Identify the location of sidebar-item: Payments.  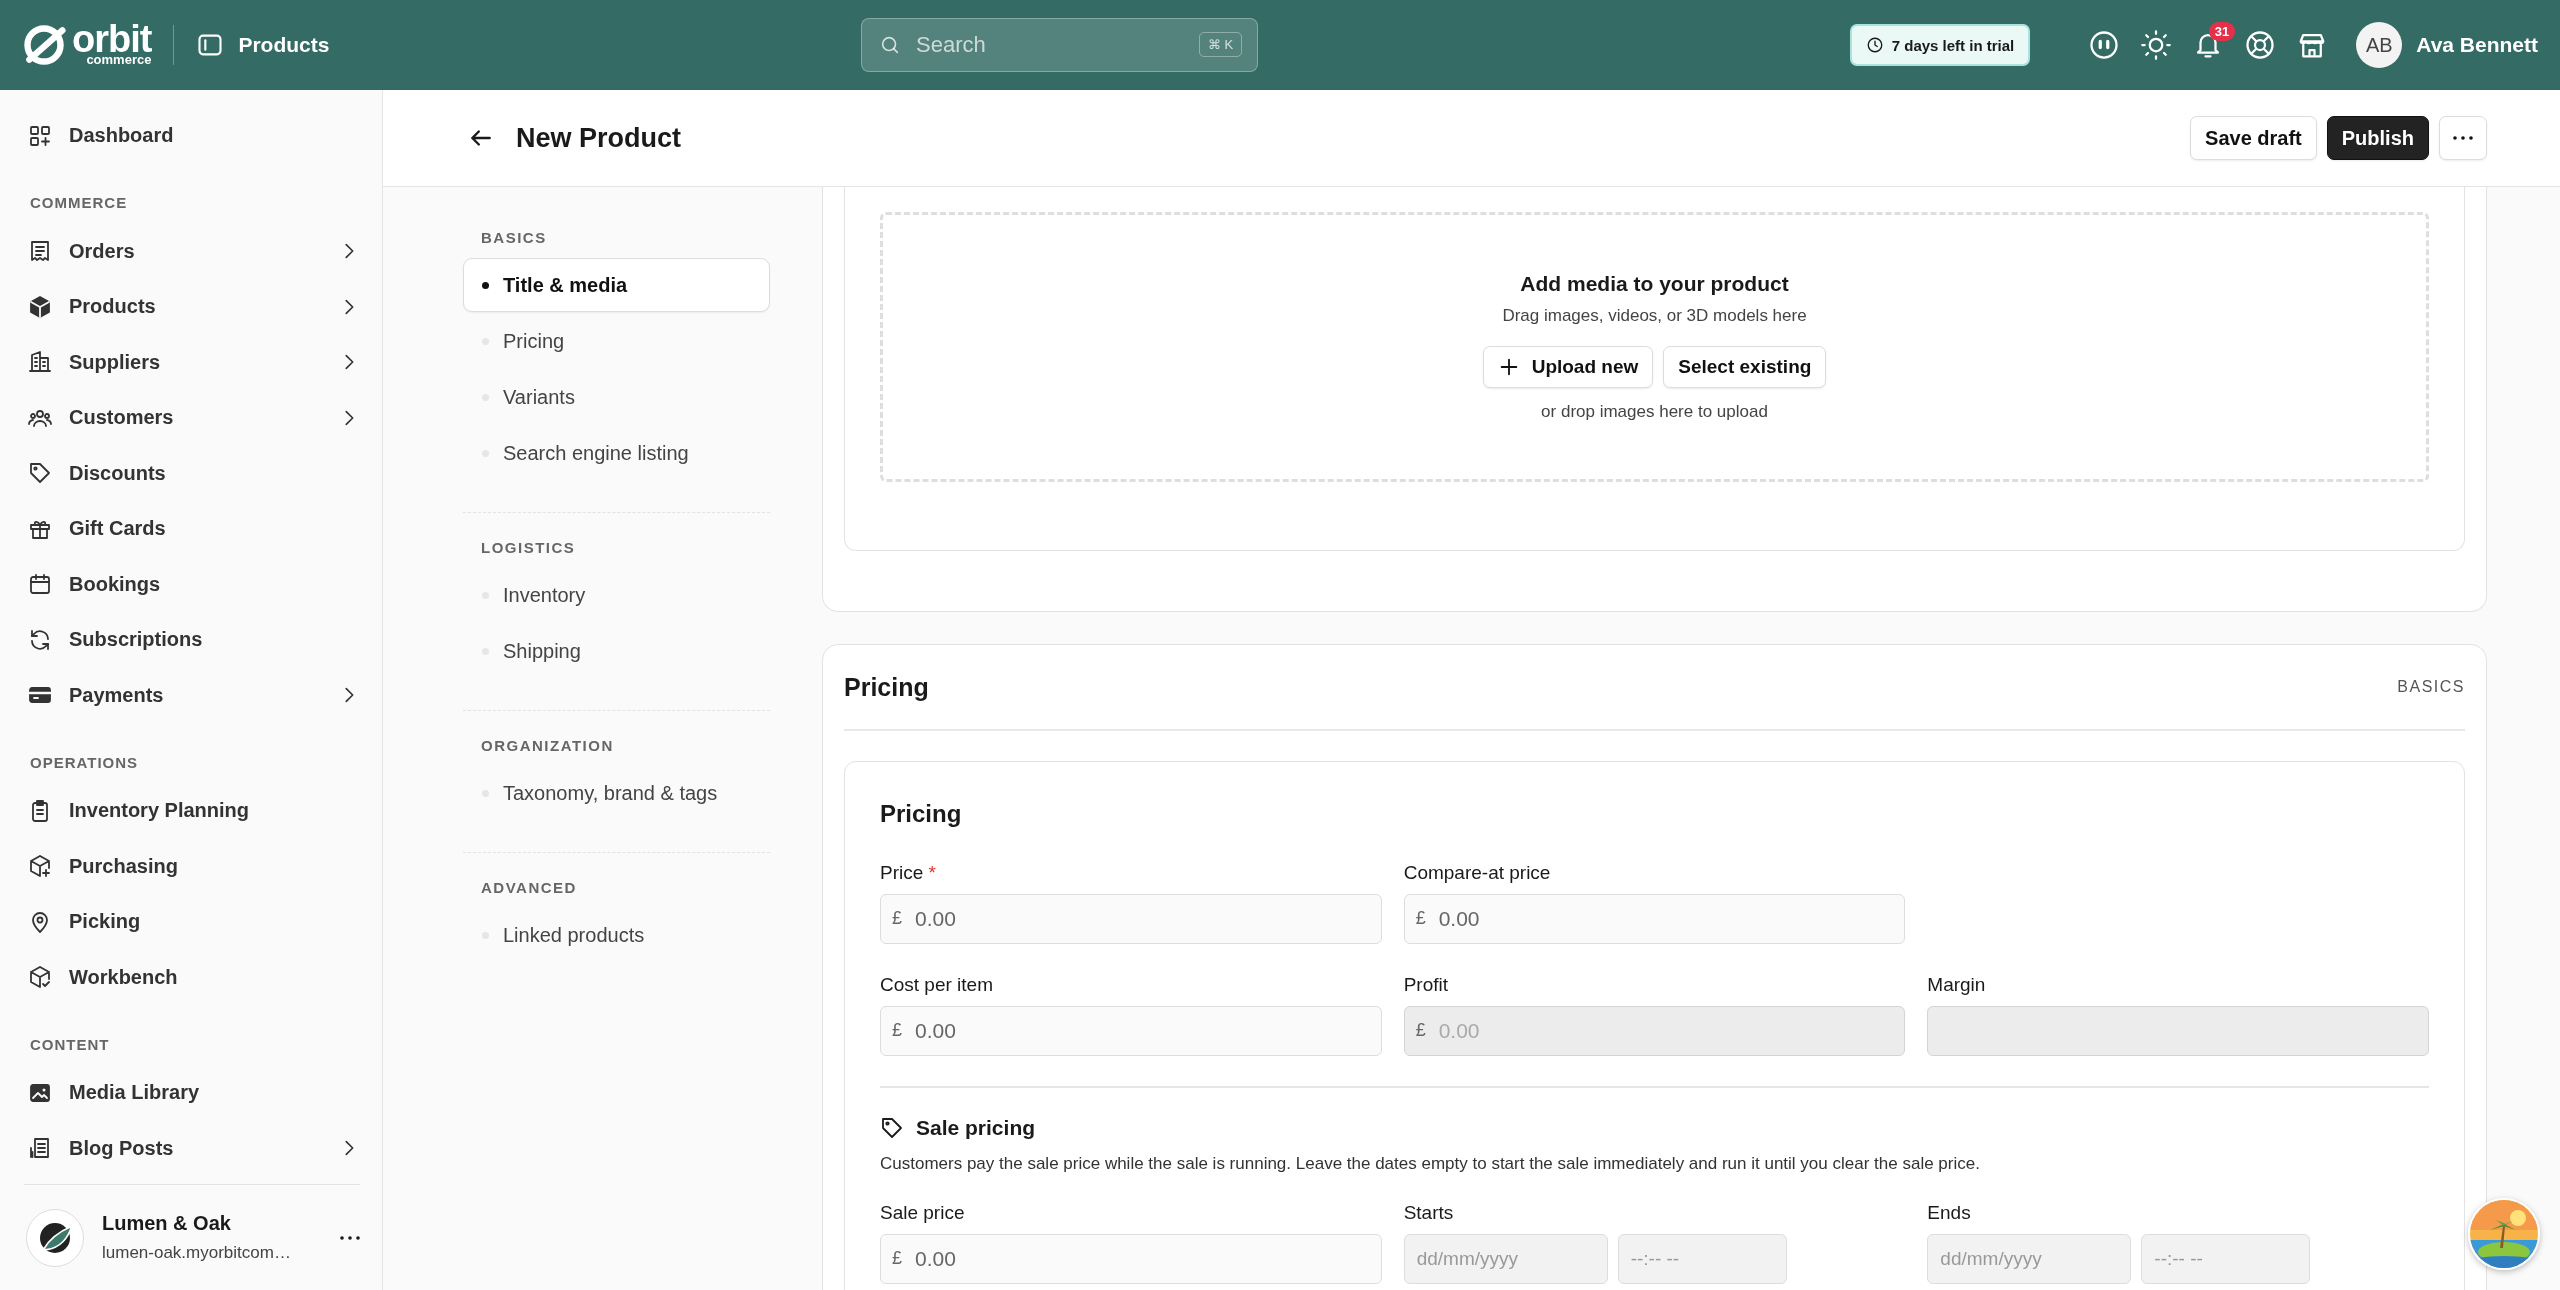
(192, 695).